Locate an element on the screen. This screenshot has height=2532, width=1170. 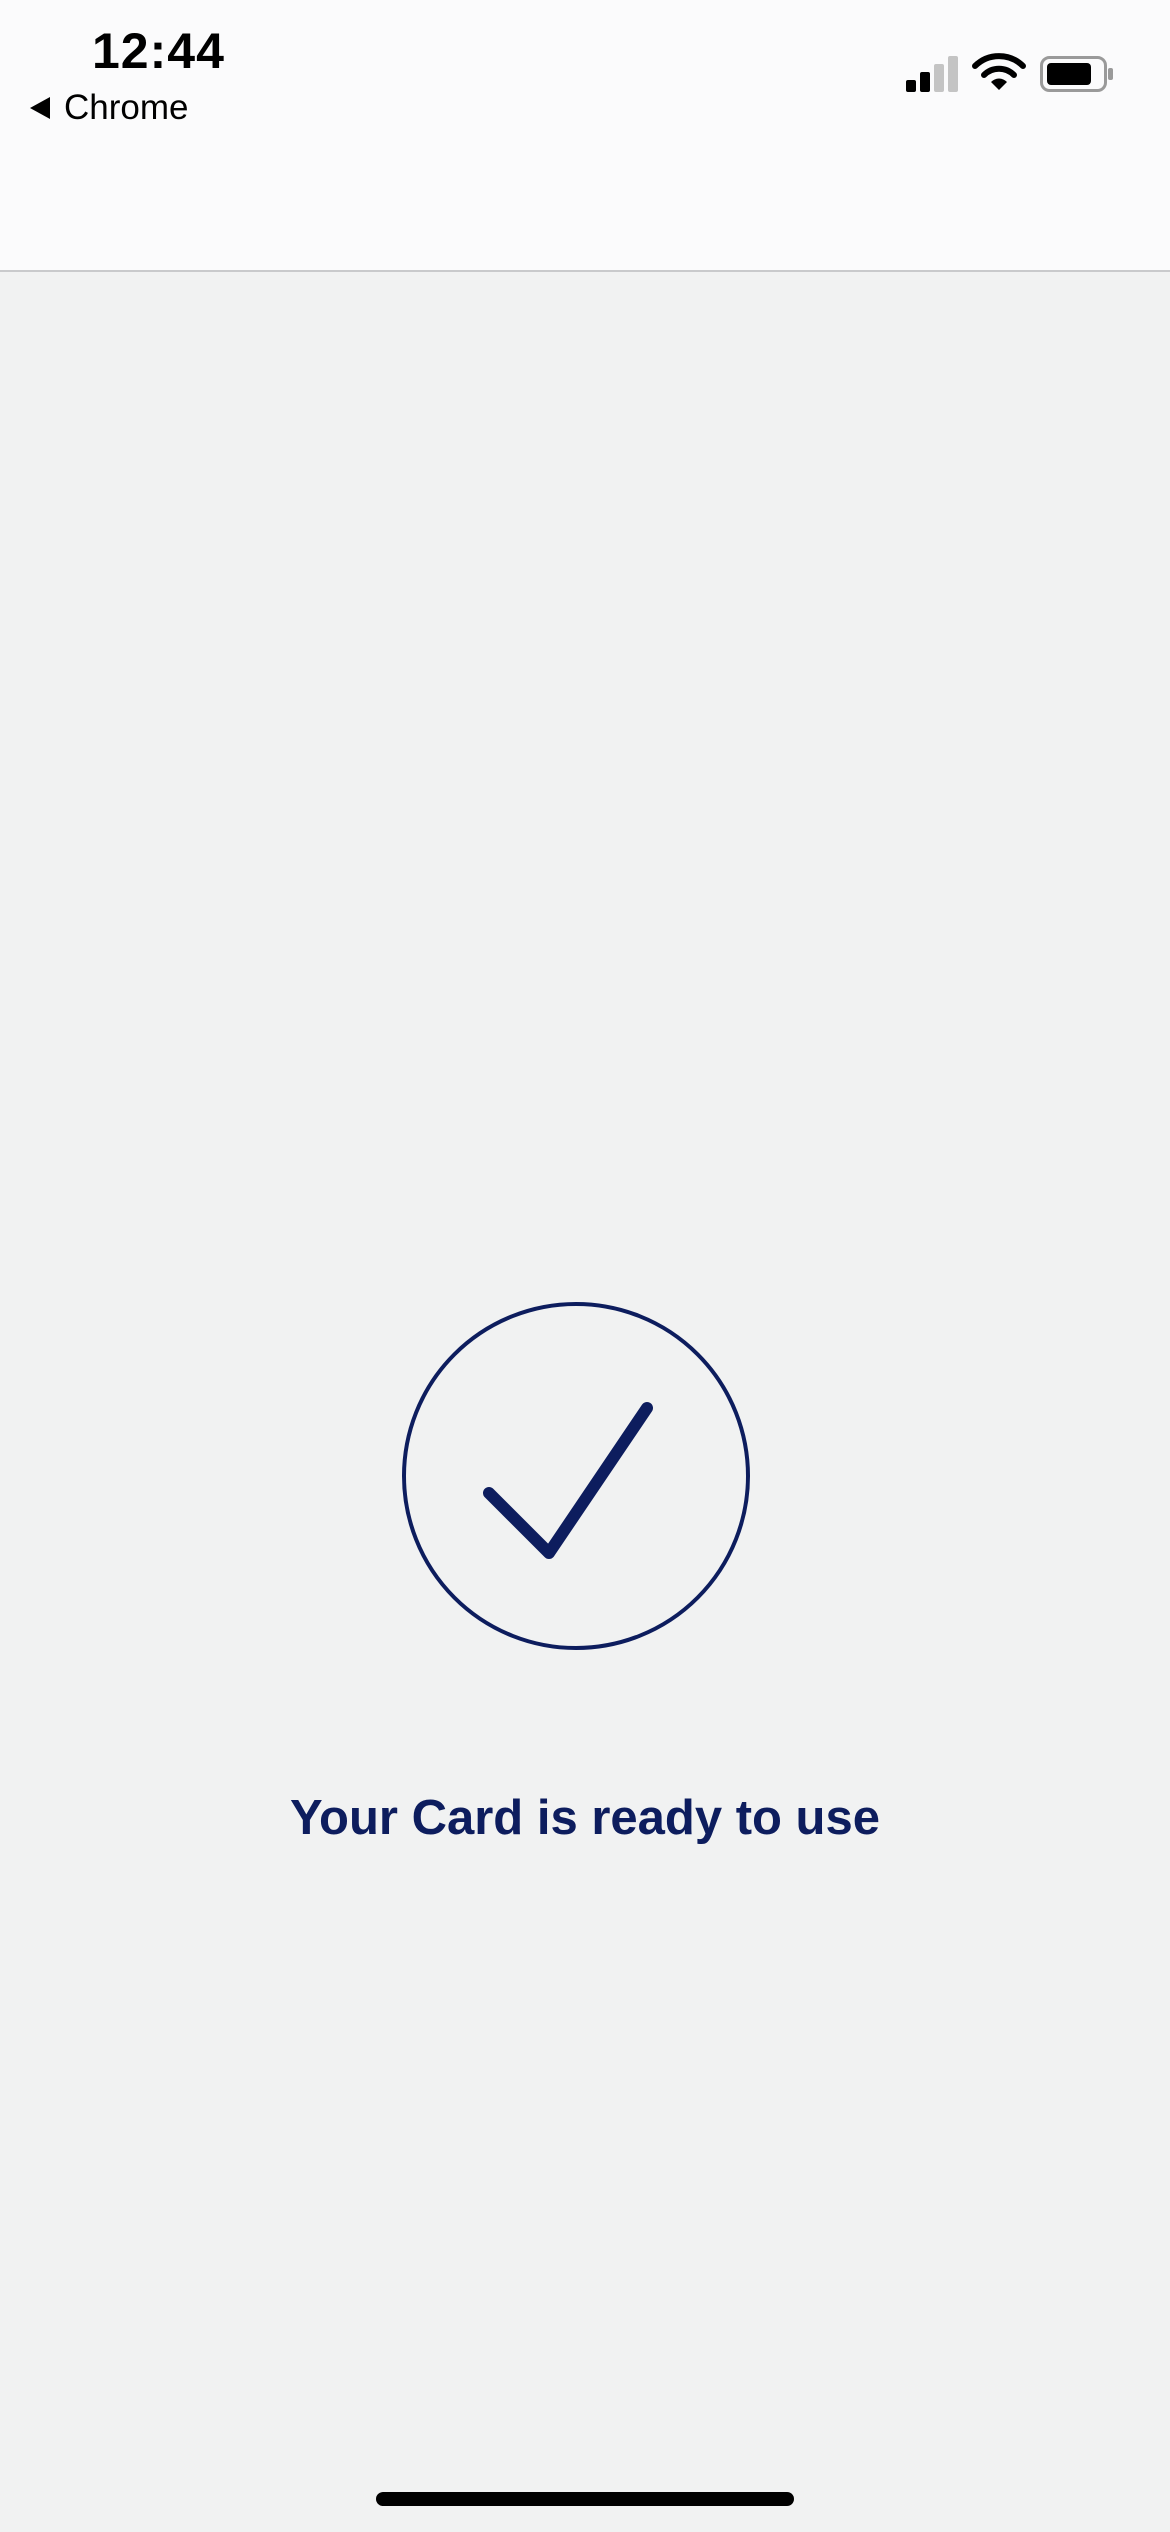
back-to-app-button: Chrome is located at coordinates (109, 108).